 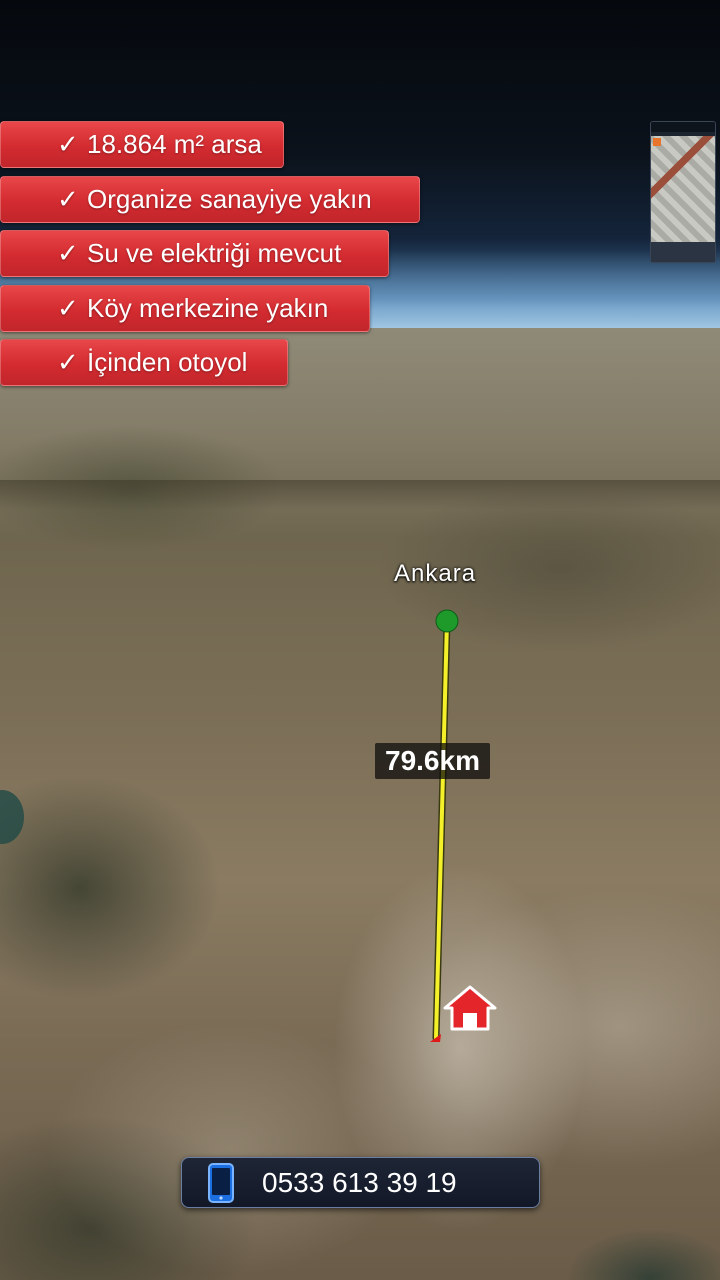 What do you see at coordinates (683, 252) in the screenshot?
I see `thumbnail-footer` at bounding box center [683, 252].